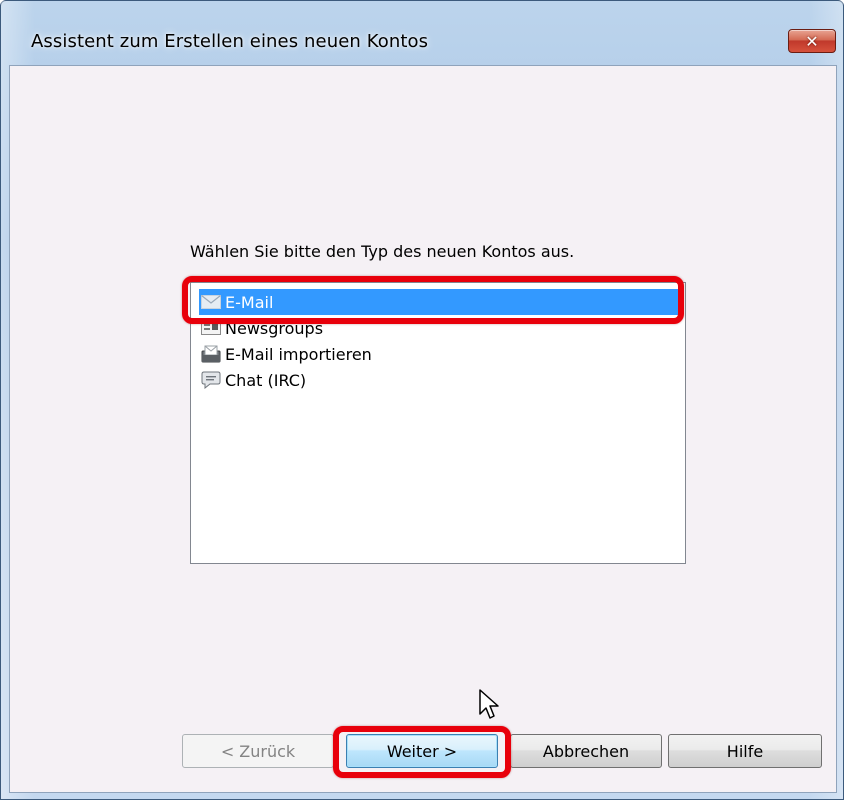 The height and width of the screenshot is (800, 844). Describe the element at coordinates (439, 328) in the screenshot. I see `list-item-newsgroups: Newsgroups` at that location.